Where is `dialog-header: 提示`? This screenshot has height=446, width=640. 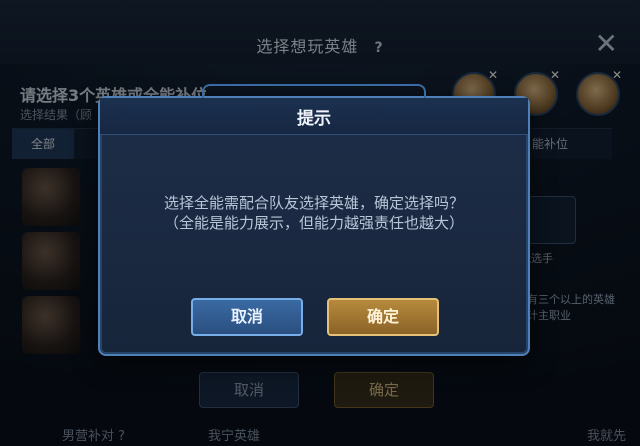 dialog-header: 提示 is located at coordinates (314, 116).